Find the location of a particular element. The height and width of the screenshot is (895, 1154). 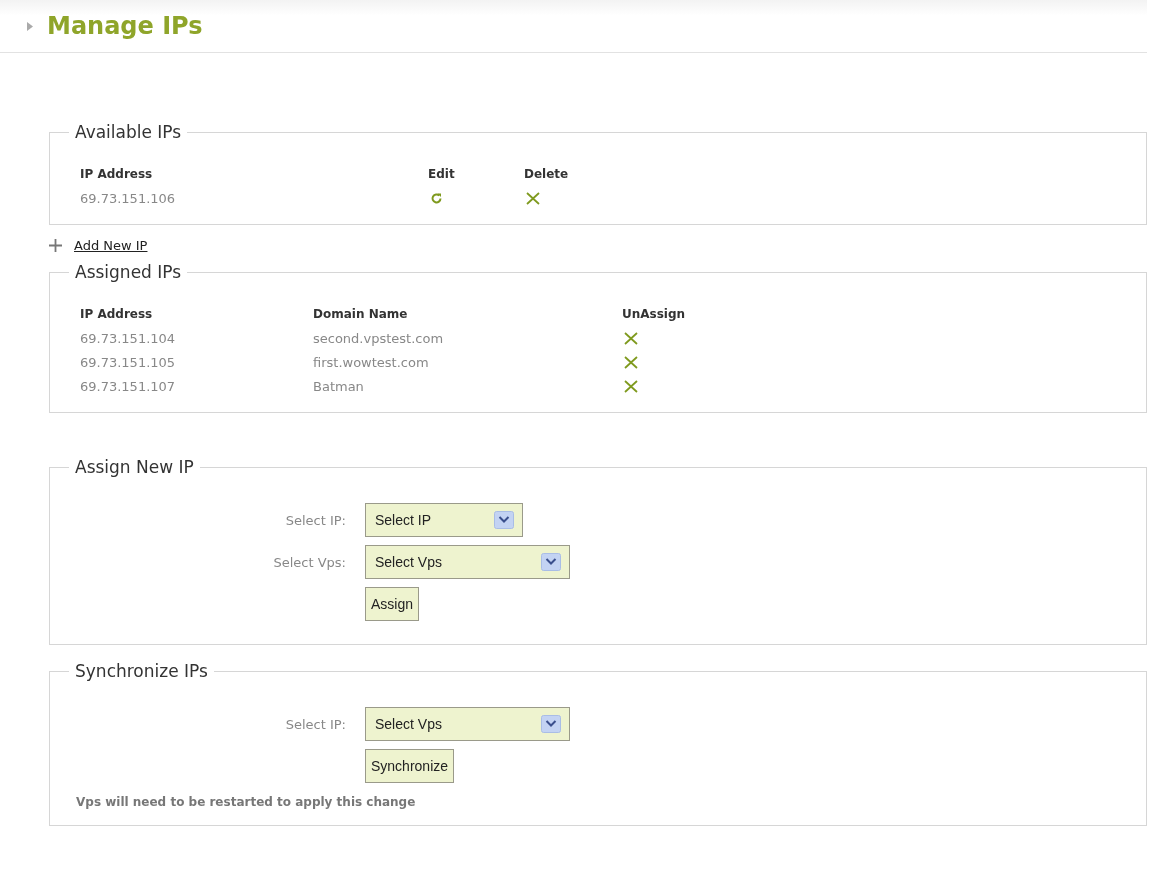

plus-icon is located at coordinates (55, 245).